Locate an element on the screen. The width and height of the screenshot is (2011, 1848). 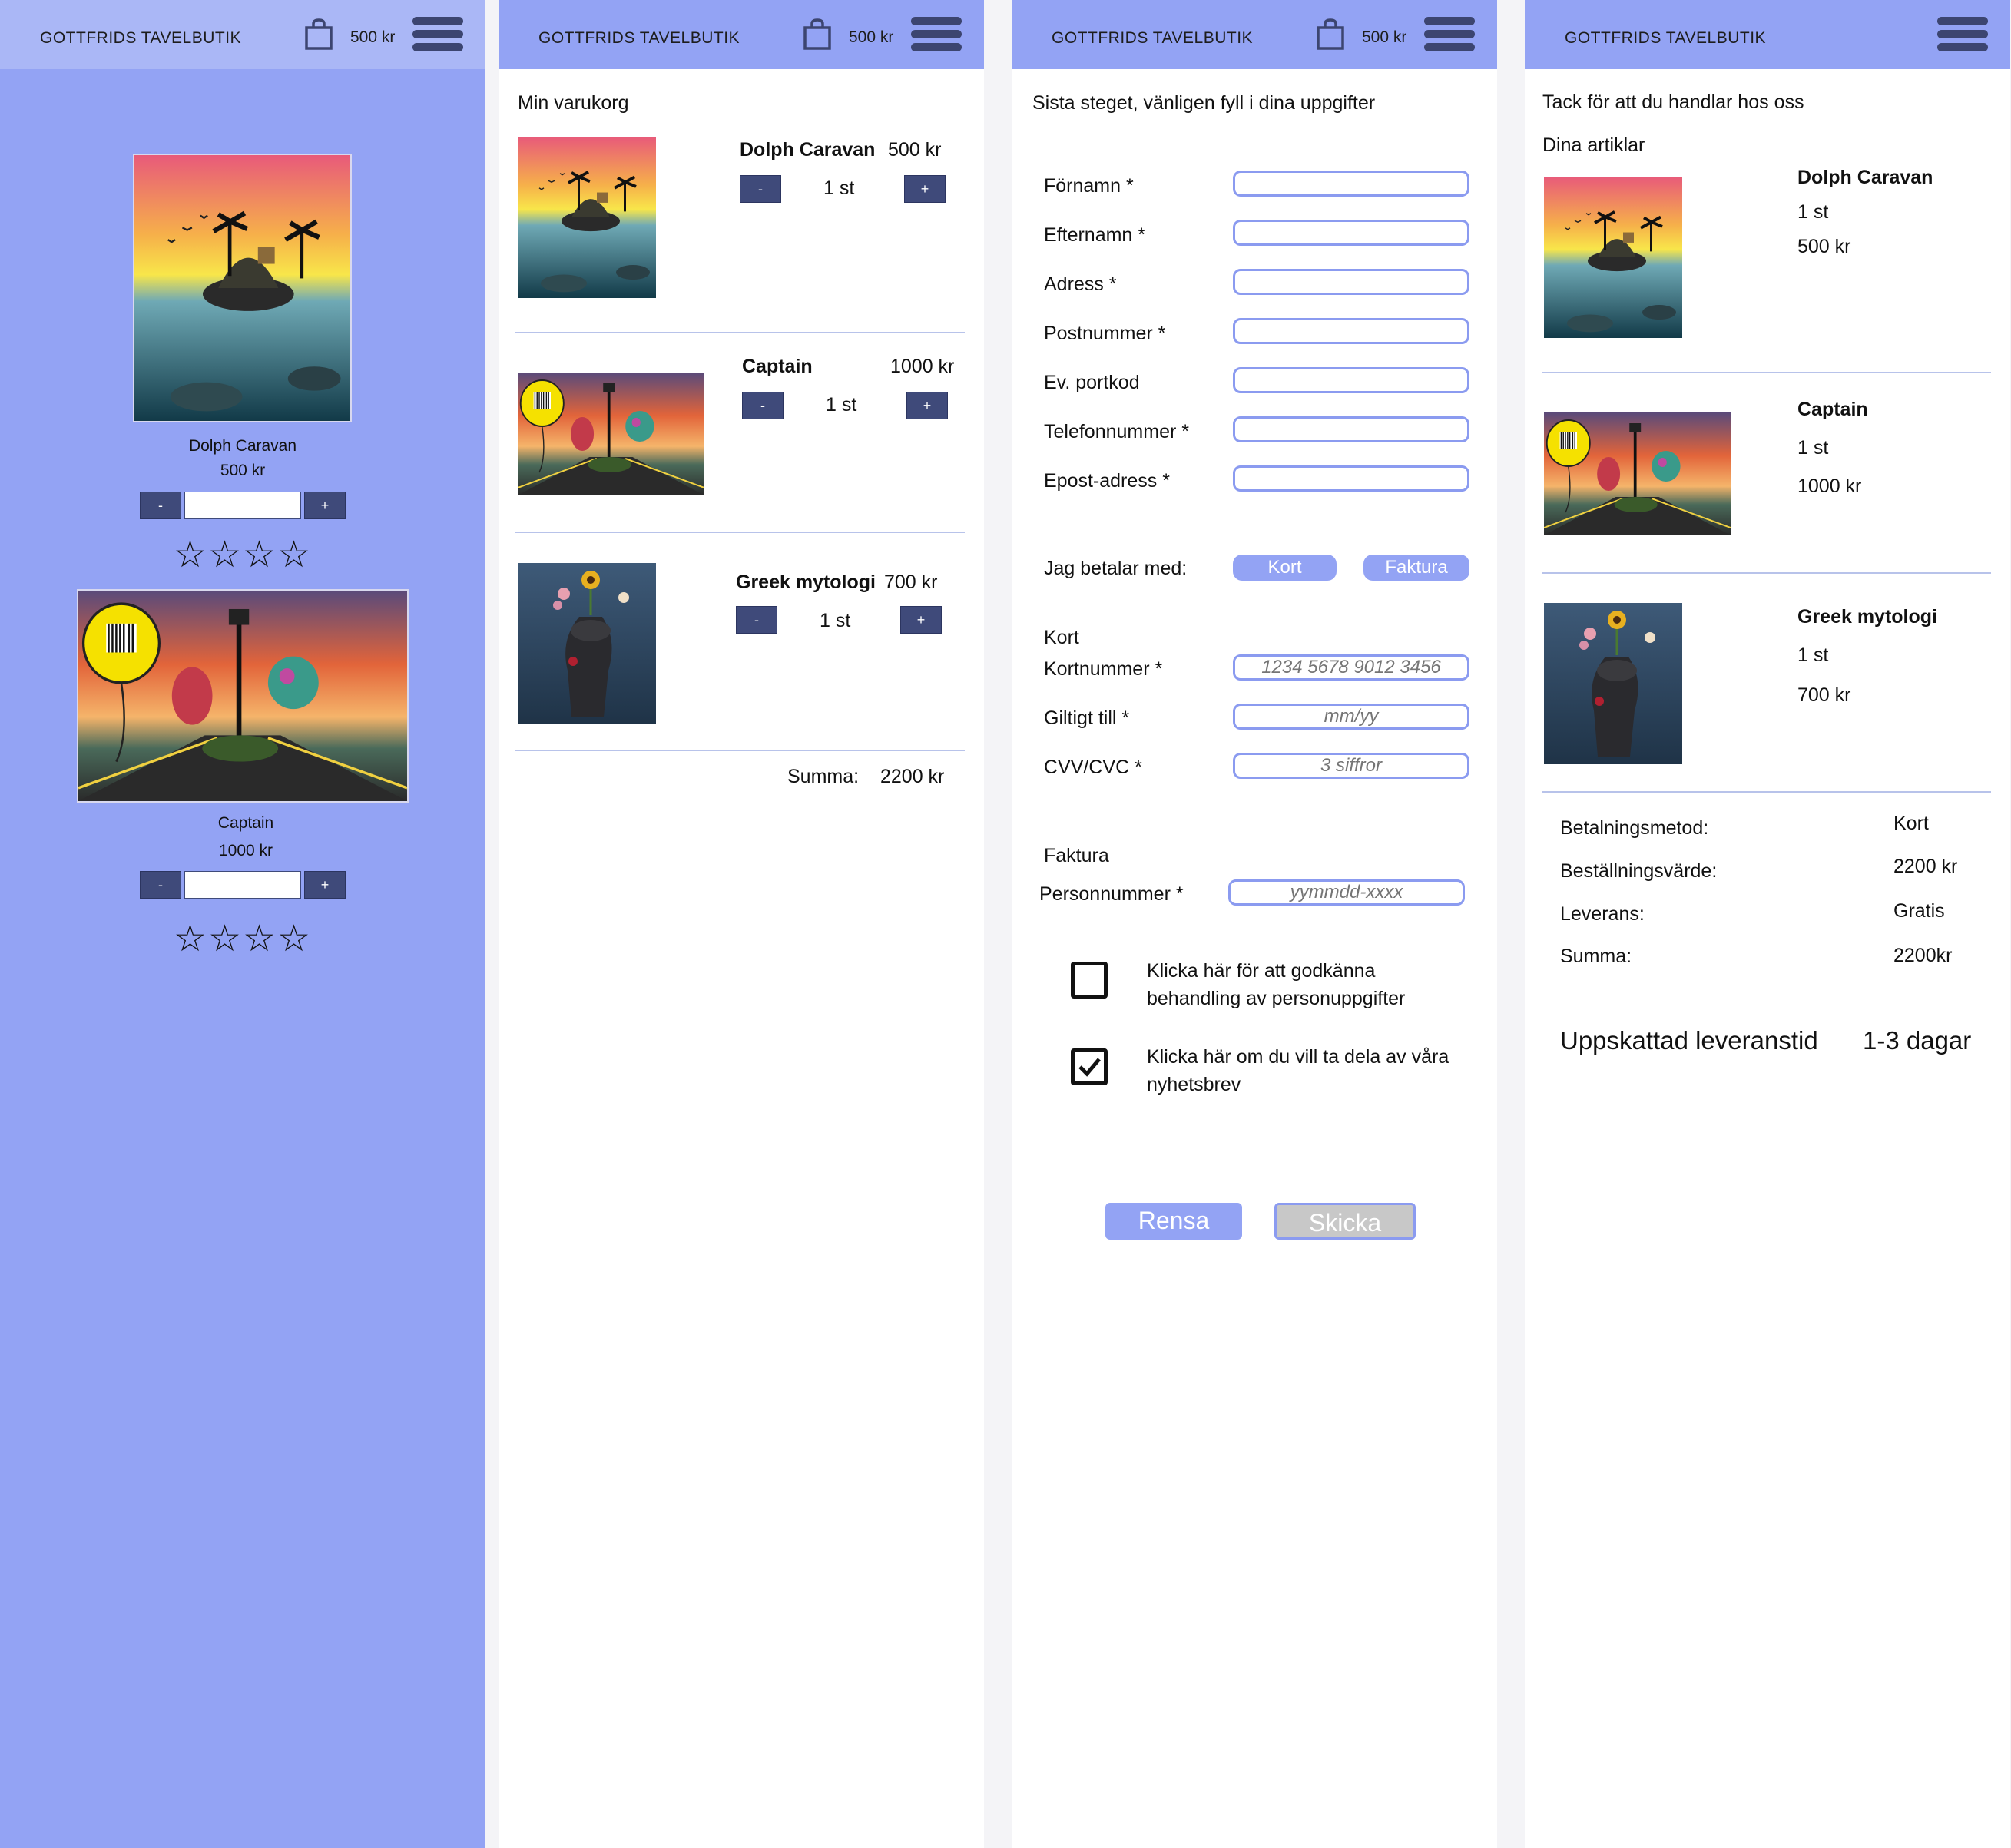
first-name-field is located at coordinates (1351, 184).